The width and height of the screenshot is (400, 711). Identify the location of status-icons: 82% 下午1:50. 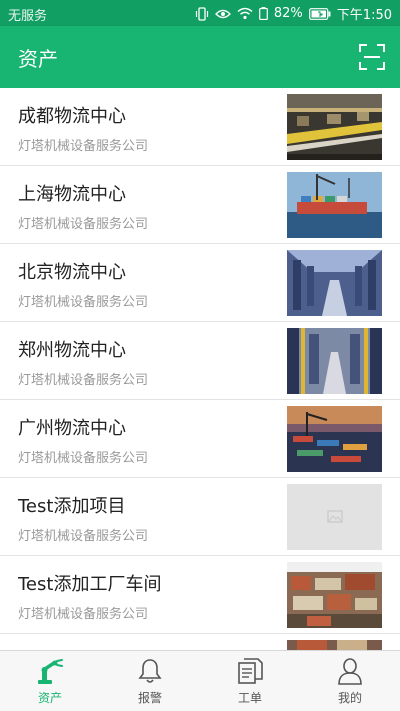
(293, 13).